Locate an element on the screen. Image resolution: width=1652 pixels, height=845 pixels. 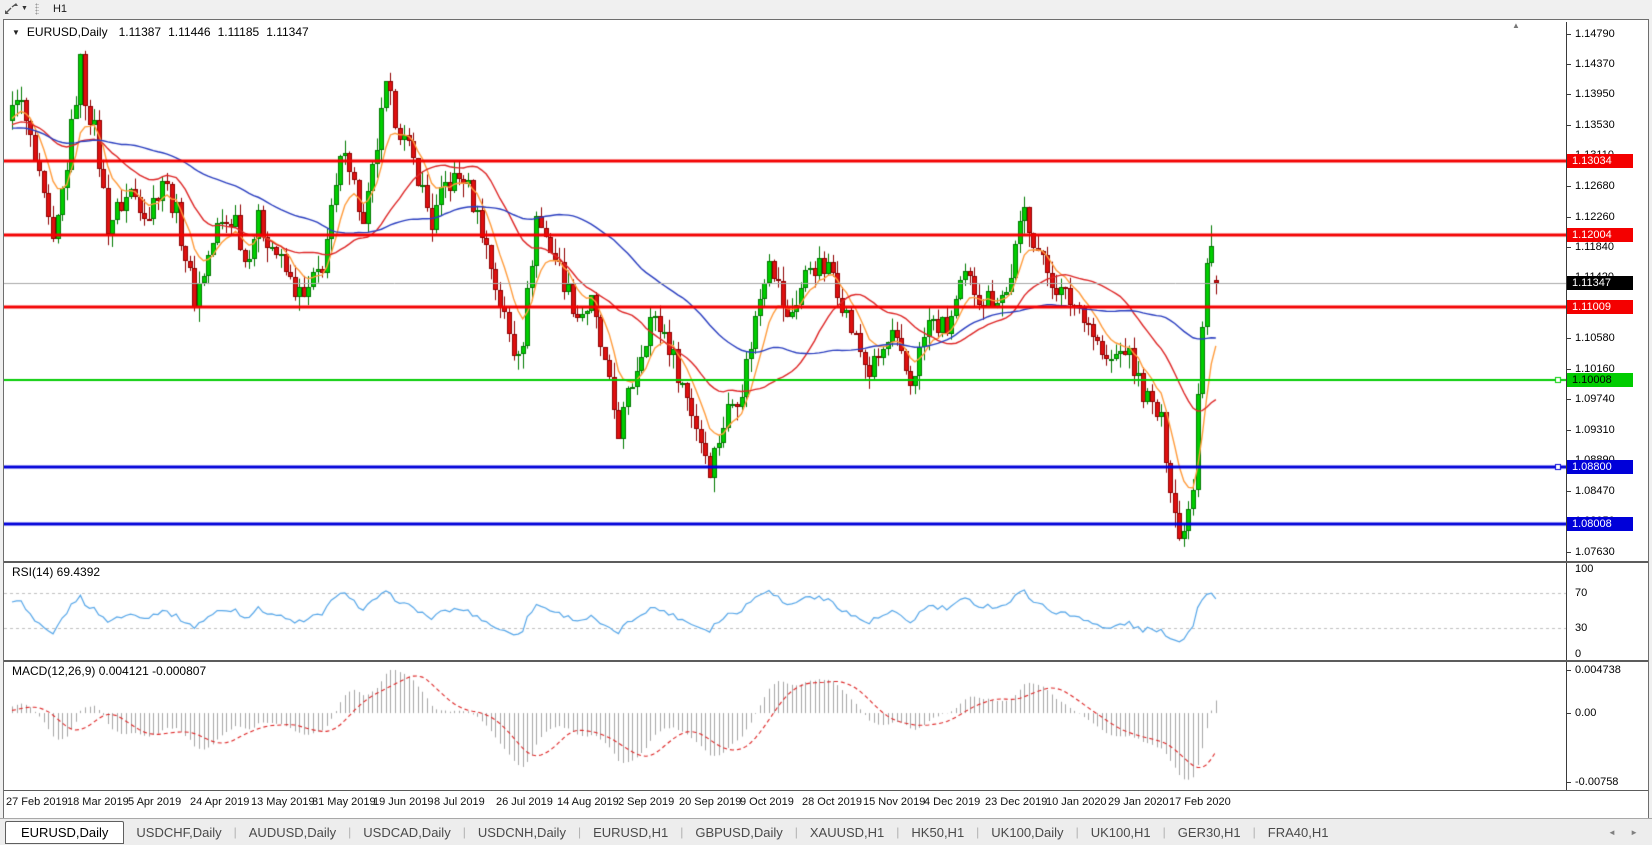
price-tick-label: 1.11840 is located at coordinates (1594, 247).